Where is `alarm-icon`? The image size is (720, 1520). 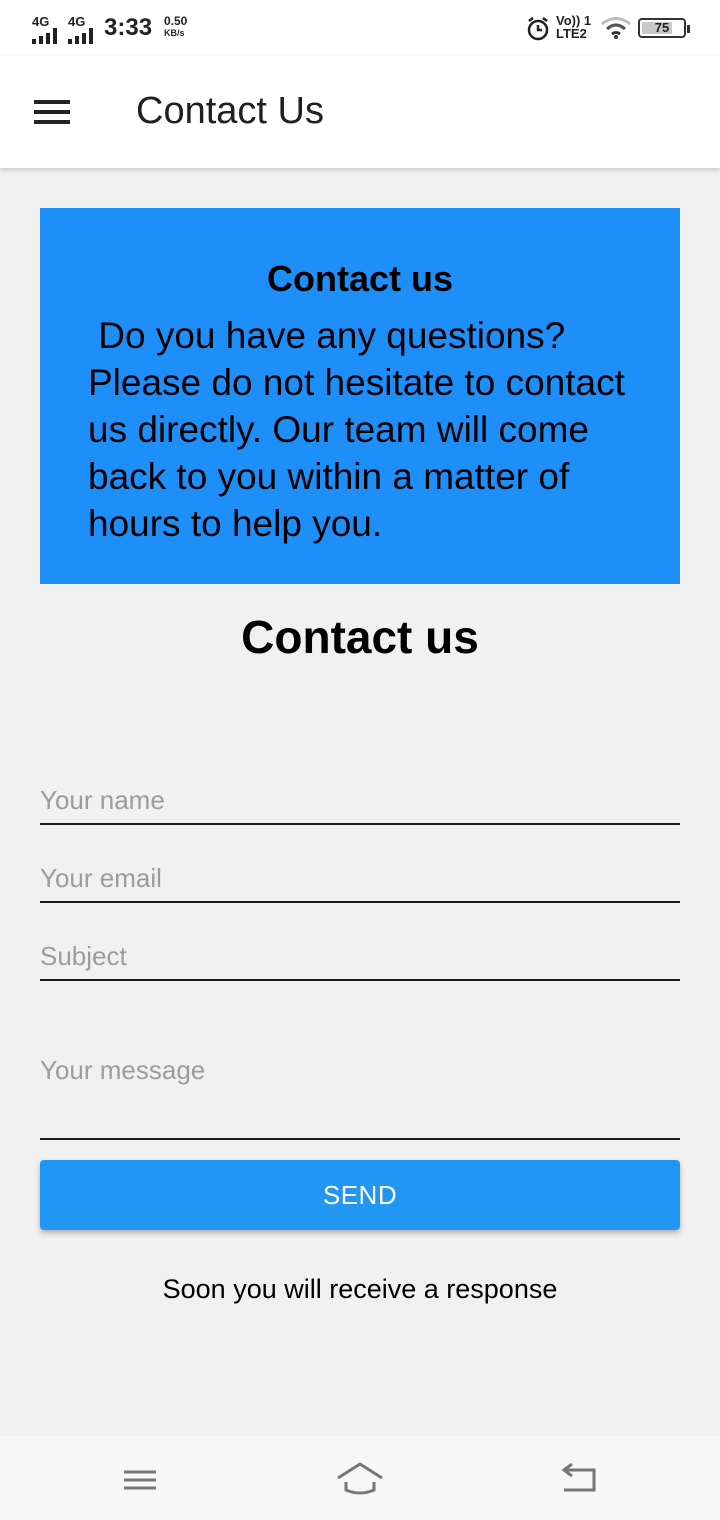 alarm-icon is located at coordinates (538, 29).